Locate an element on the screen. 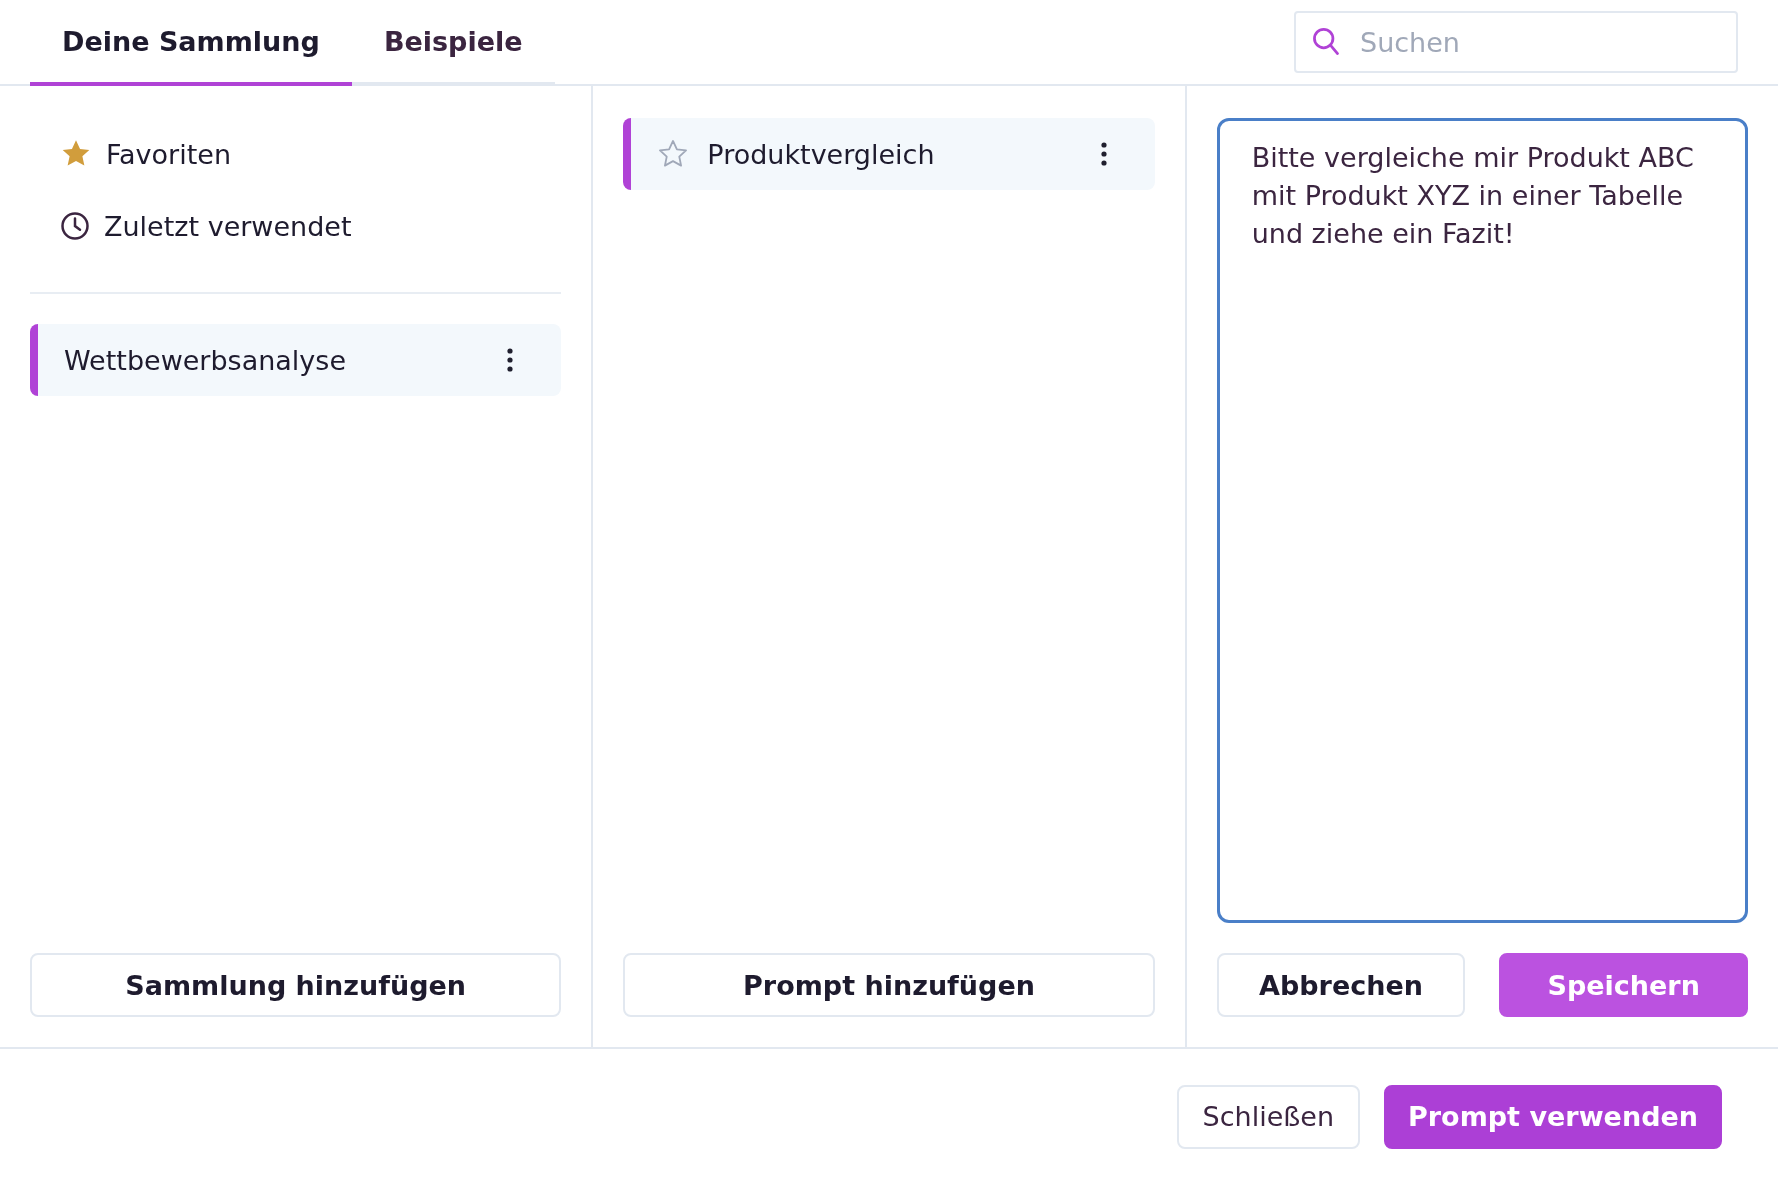 The image size is (1778, 1184). collection-item: Wettbewerbsanalyse is located at coordinates (296, 360).